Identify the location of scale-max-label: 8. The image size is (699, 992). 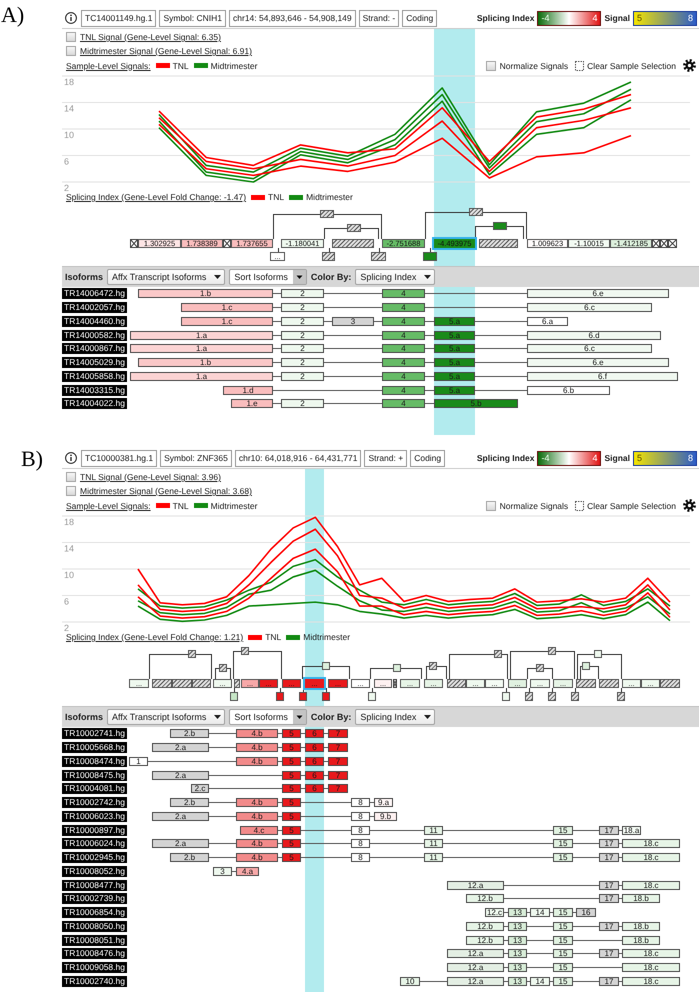
(690, 18).